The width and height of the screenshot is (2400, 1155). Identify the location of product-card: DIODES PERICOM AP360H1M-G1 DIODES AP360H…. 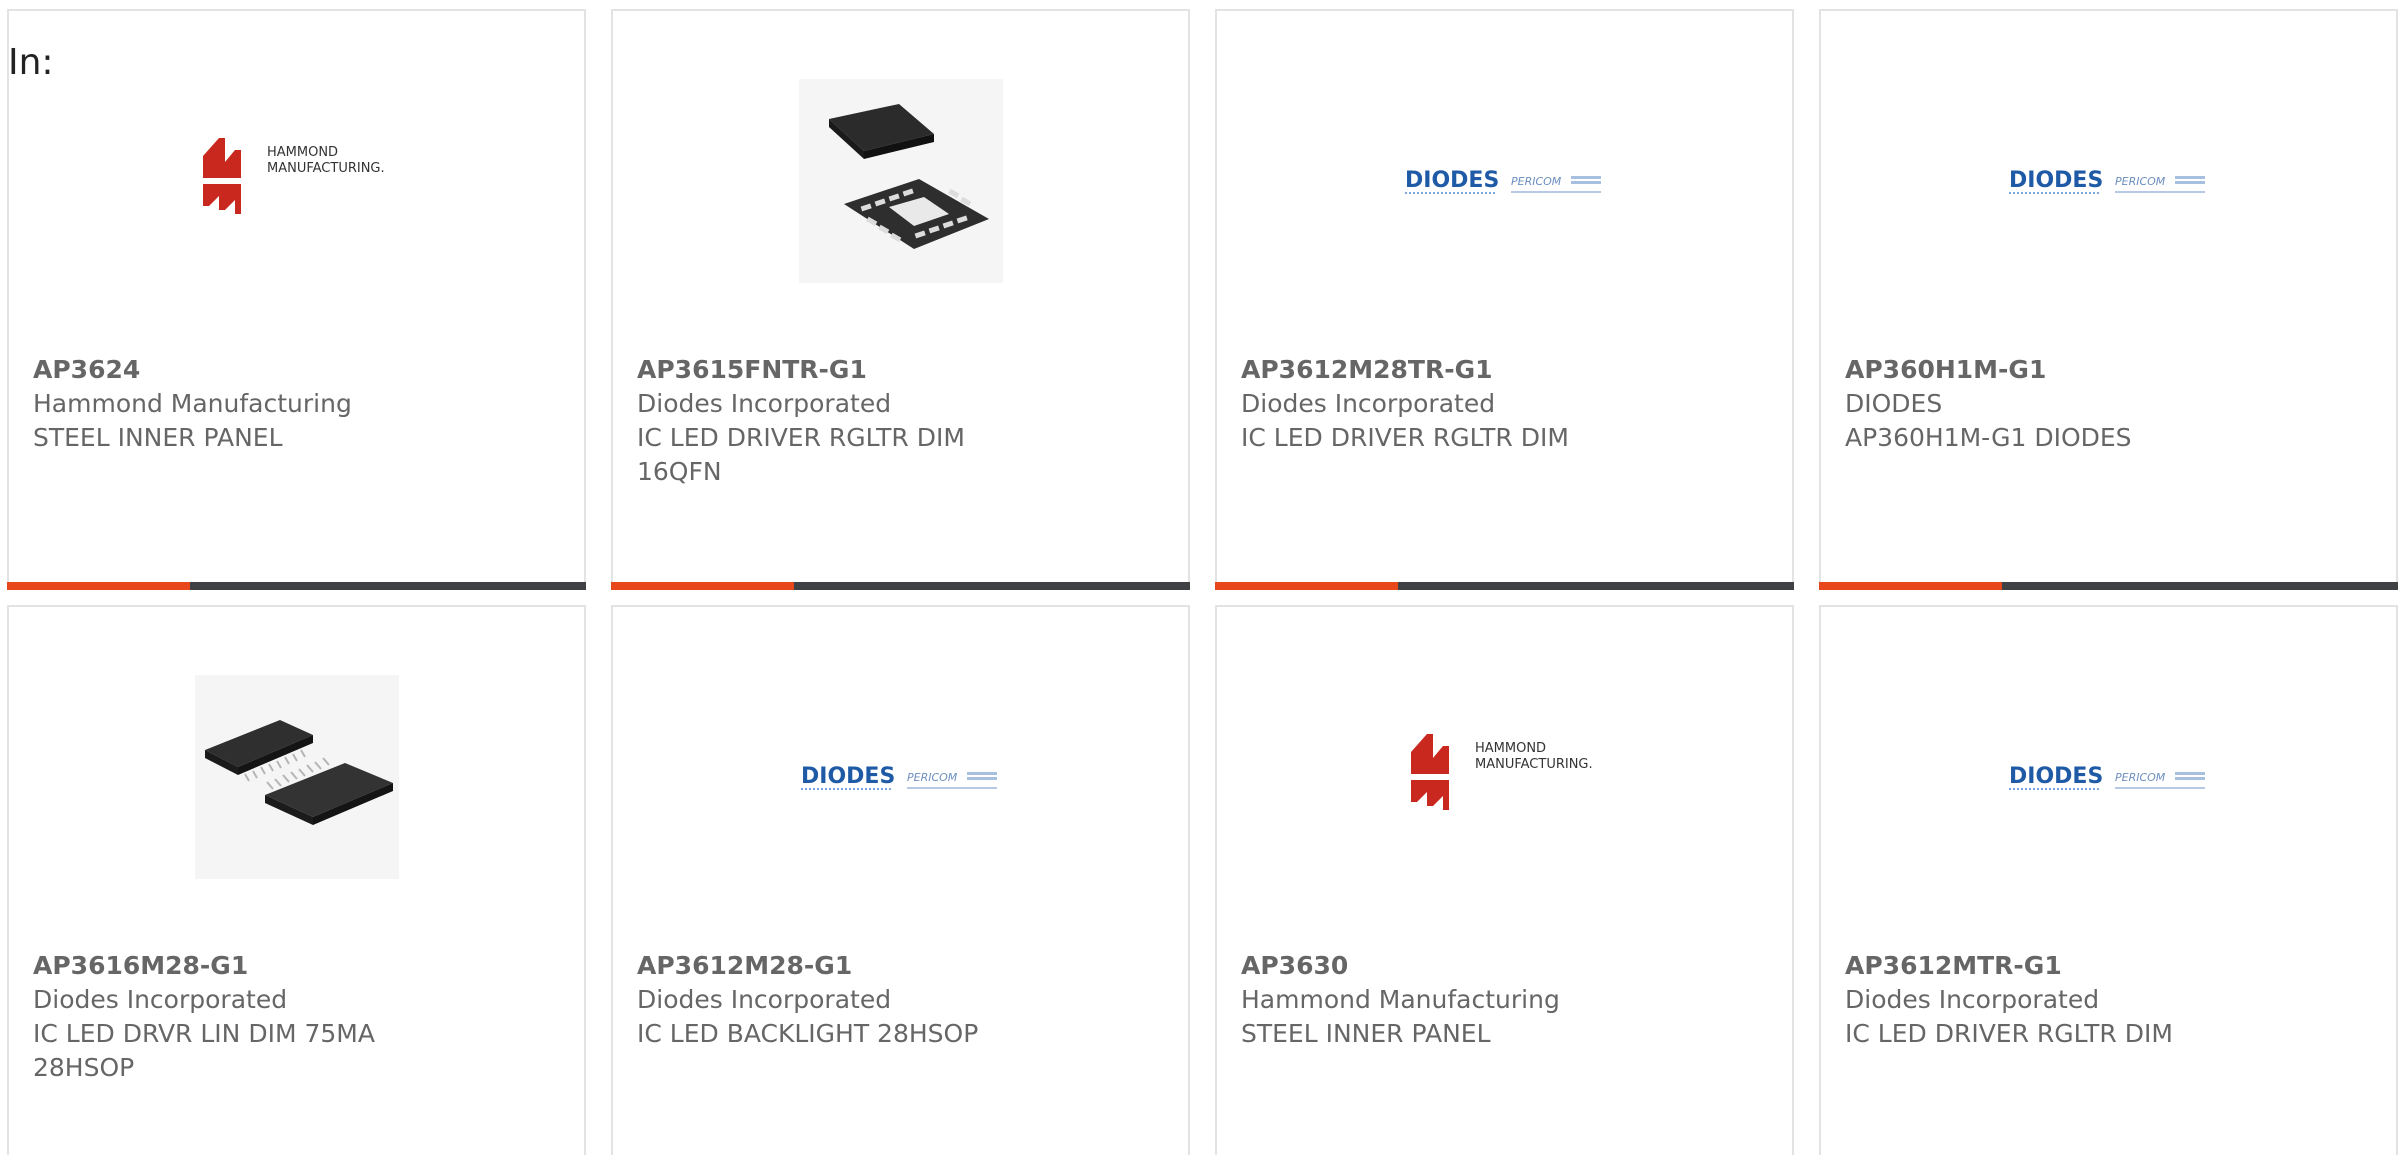
(2108, 299).